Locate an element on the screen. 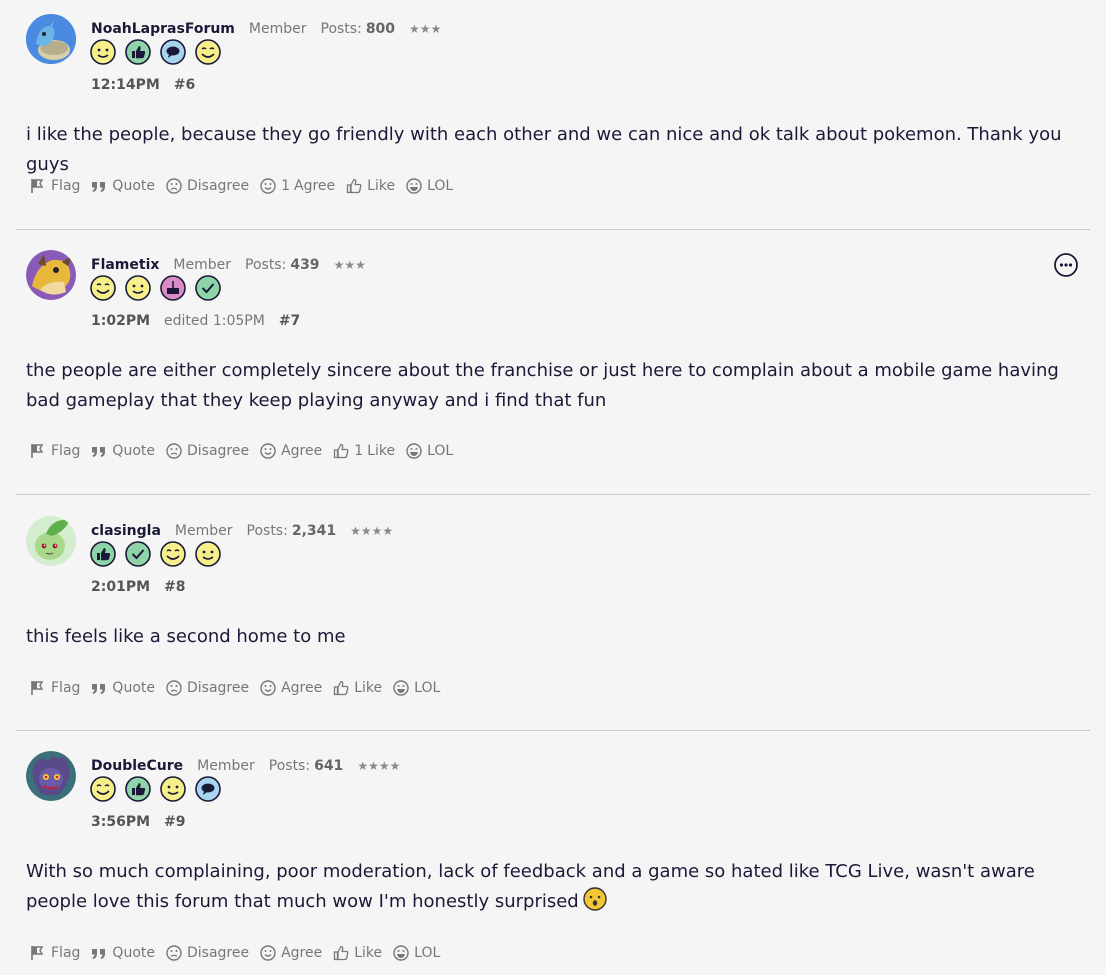  username: NoahLaprasForum is located at coordinates (163, 29).